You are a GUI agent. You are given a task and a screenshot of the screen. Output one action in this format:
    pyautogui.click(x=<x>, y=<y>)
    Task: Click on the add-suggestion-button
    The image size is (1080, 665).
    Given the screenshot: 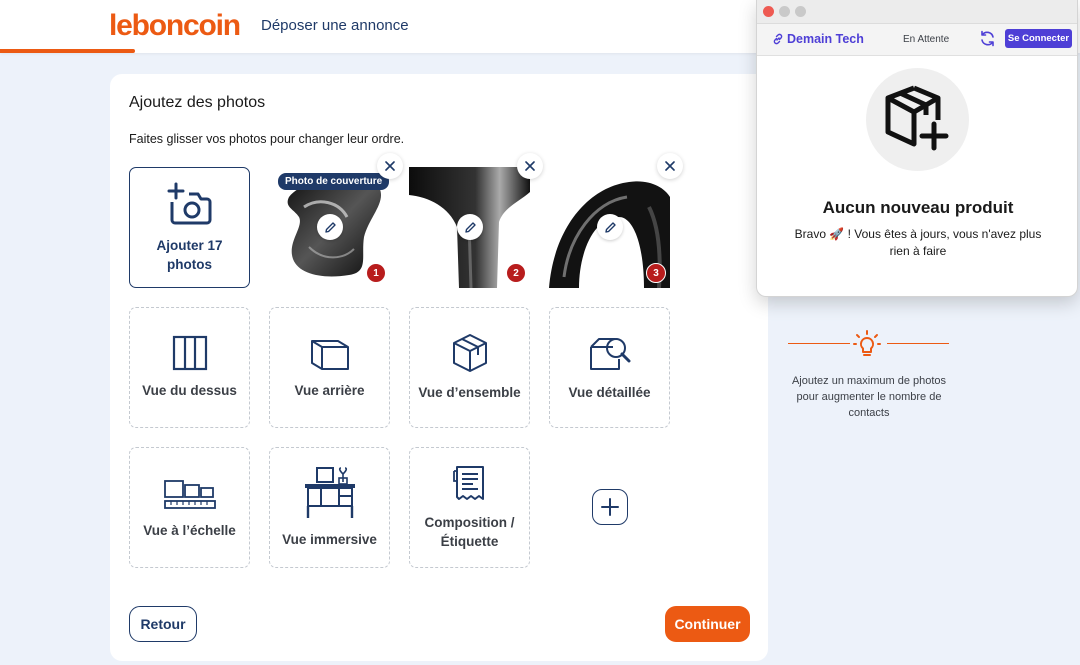 What is the action you would take?
    pyautogui.click(x=610, y=507)
    